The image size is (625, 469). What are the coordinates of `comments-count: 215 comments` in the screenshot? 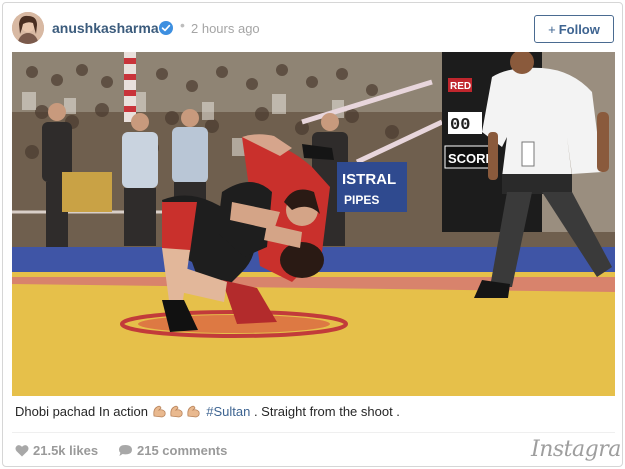 It's located at (172, 450).